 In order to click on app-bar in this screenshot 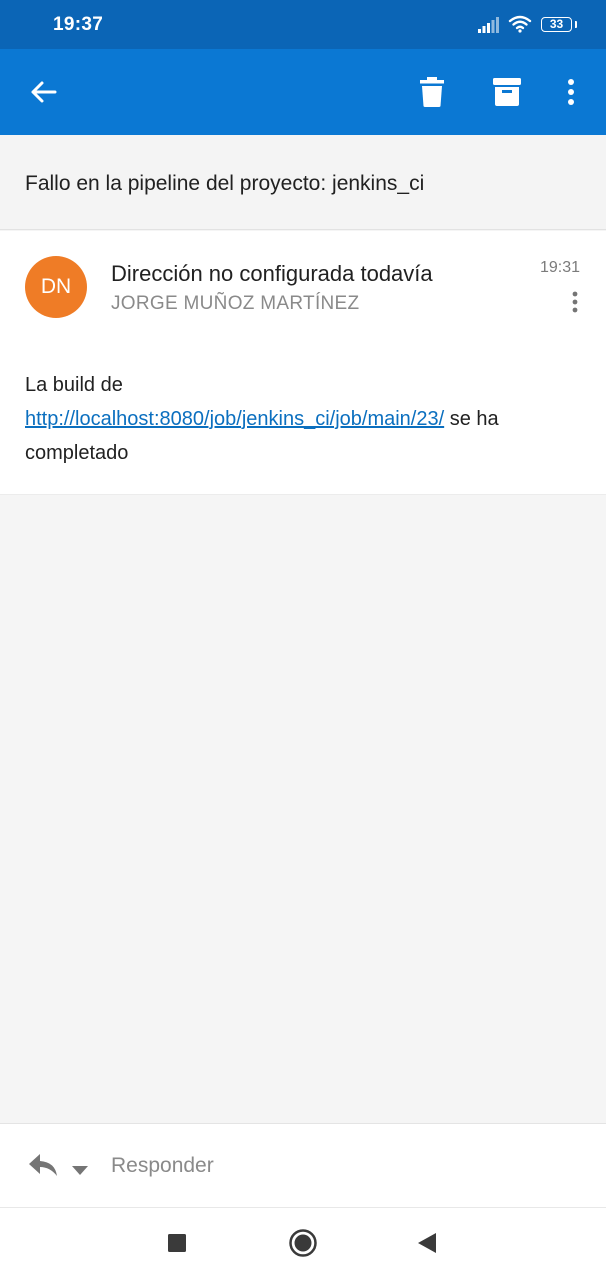, I will do `click(303, 92)`.